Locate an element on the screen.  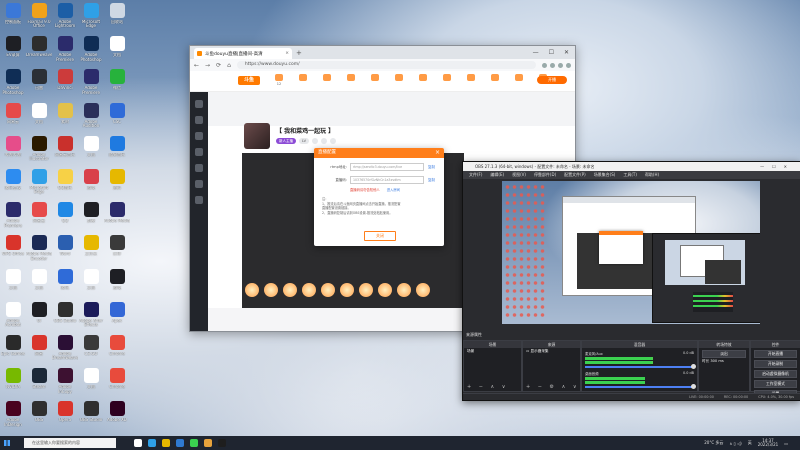
desktop-icon: 剪映 is located at coordinates (91, 215).